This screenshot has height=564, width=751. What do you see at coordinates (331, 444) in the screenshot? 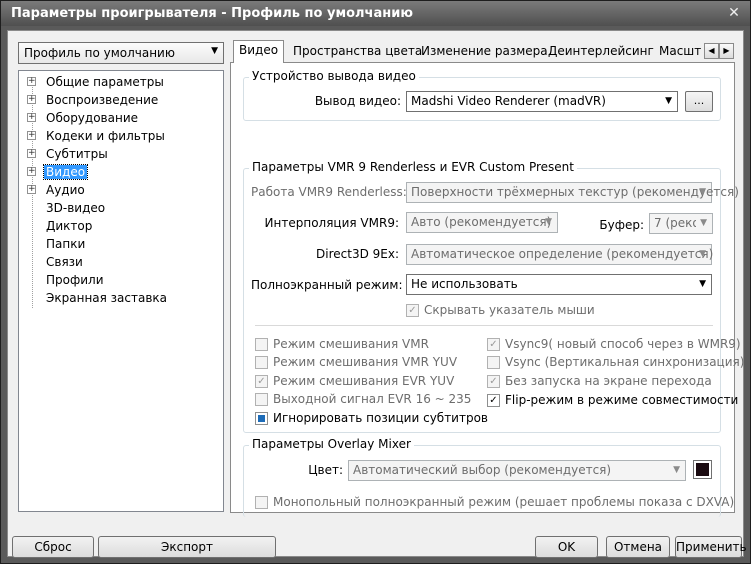
I see `overlay-mixer-group-title: Параметры Overlay Mixer` at bounding box center [331, 444].